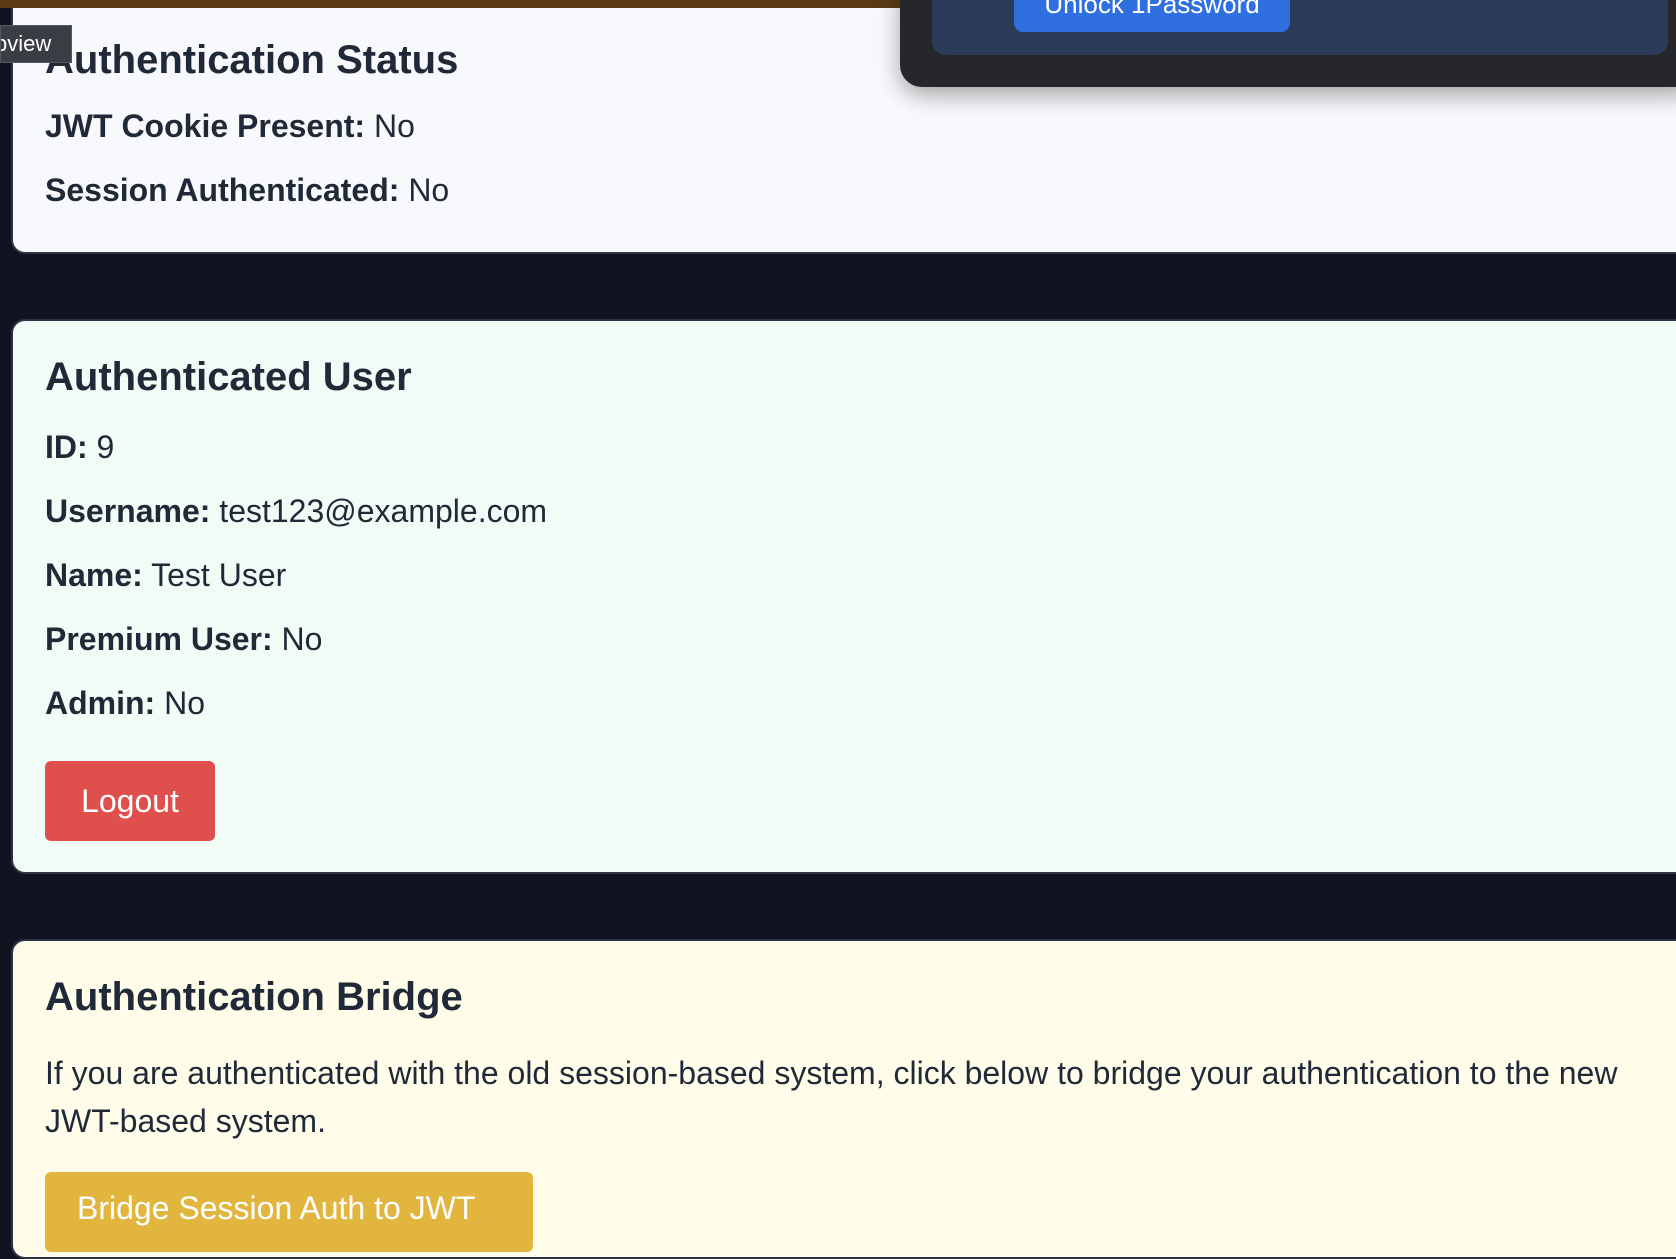 This screenshot has width=1676, height=1259. I want to click on admin-value: No, so click(184, 703).